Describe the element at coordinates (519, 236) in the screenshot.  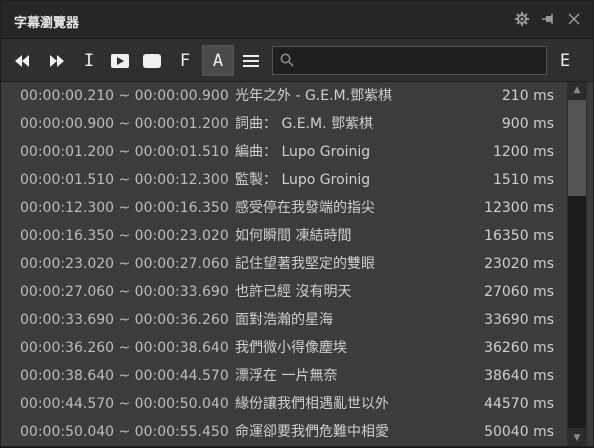
I see `subtitle-duration: 16350 ms` at that location.